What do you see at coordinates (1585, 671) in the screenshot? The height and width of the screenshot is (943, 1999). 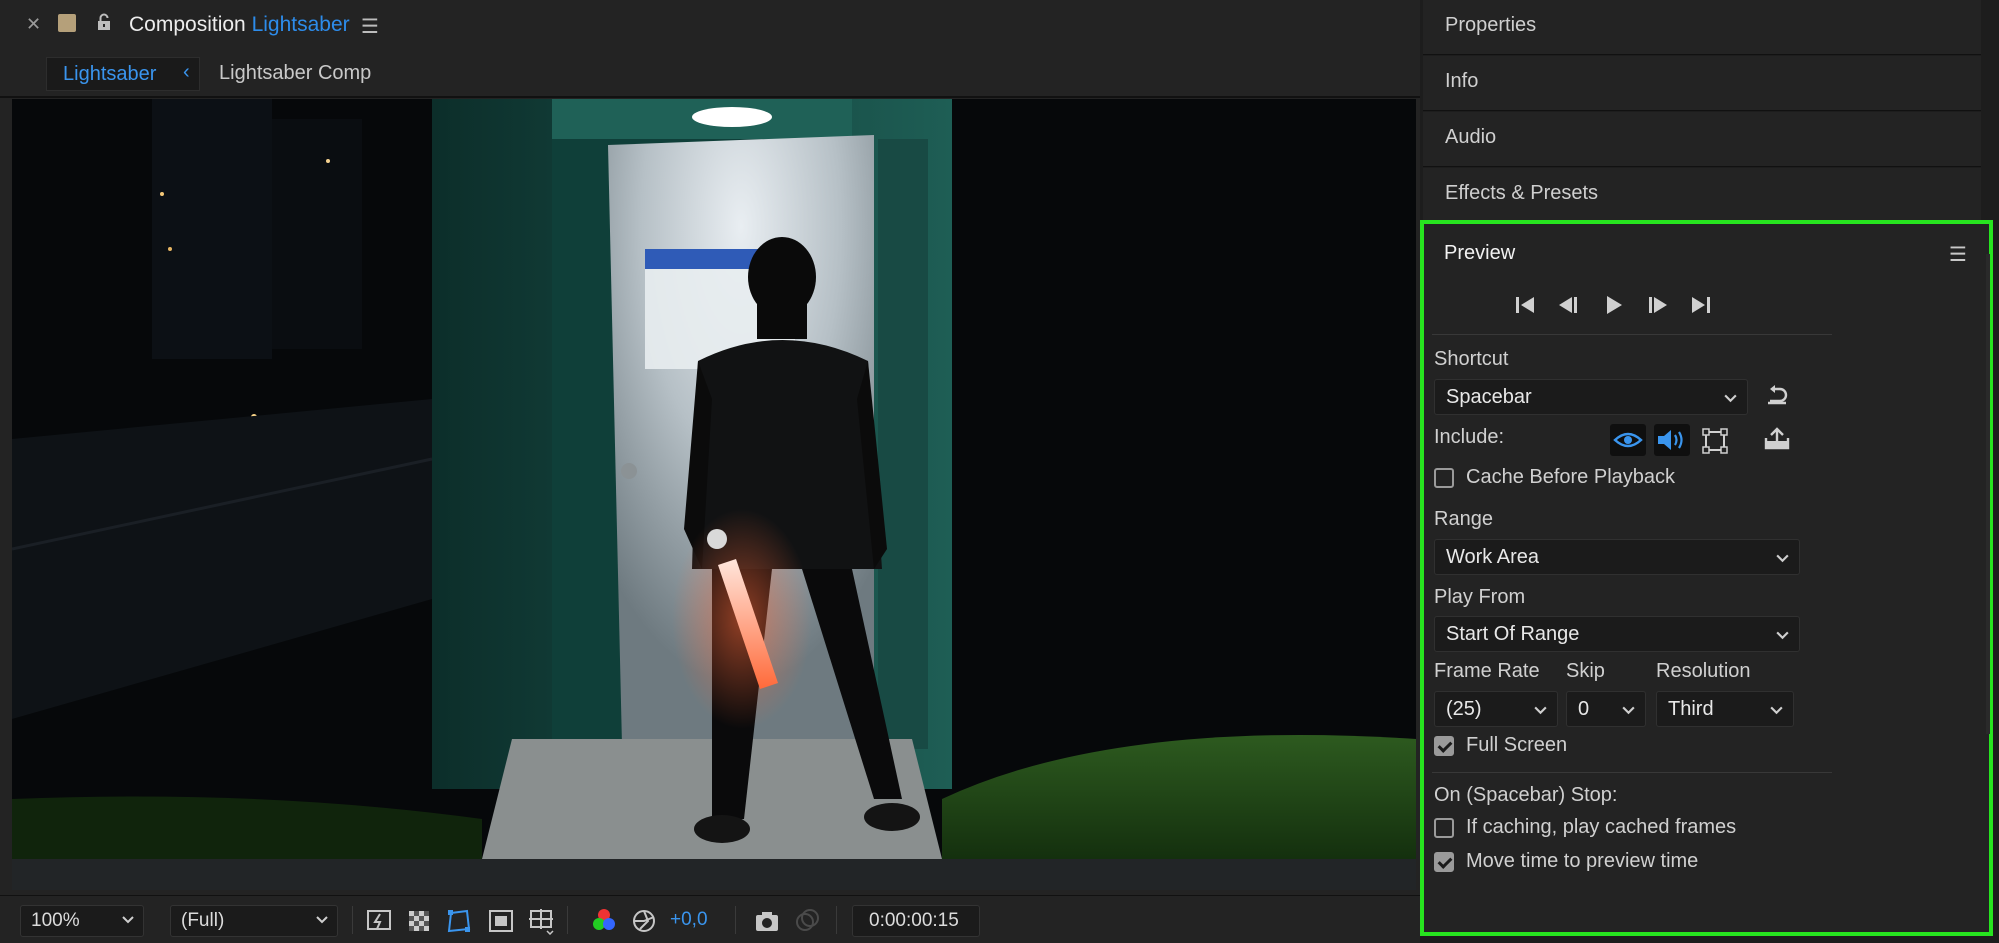 I see `skip-label: Skip` at bounding box center [1585, 671].